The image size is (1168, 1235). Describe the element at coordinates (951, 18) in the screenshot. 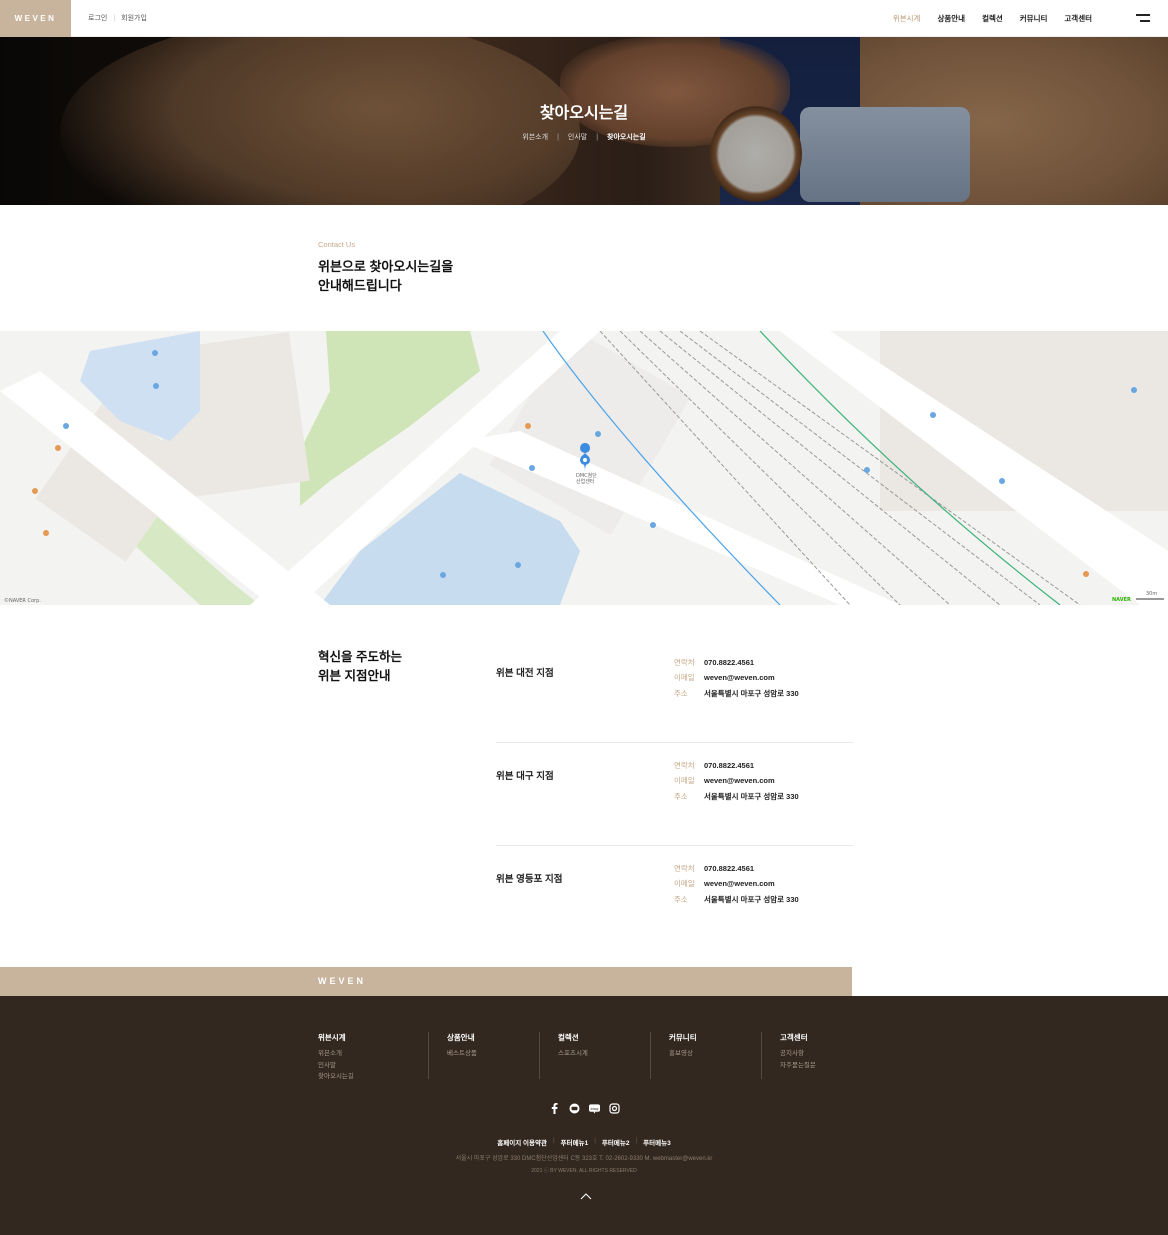

I see `nav-item-products: 상품안내` at that location.